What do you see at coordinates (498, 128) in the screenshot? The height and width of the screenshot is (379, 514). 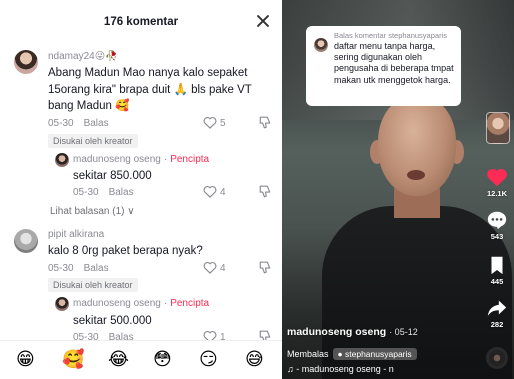 I see `creator-avatar` at bounding box center [498, 128].